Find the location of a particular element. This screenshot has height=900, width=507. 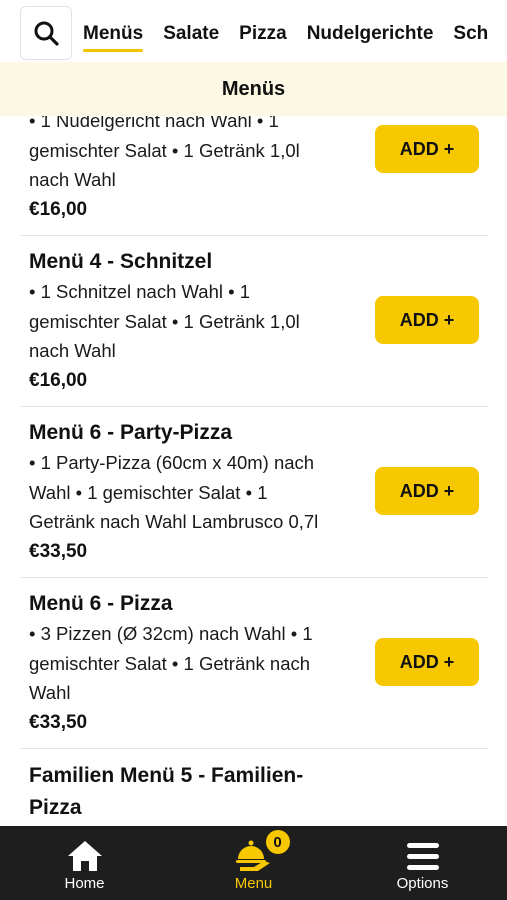

nav-options-label: Options is located at coordinates (422, 883).